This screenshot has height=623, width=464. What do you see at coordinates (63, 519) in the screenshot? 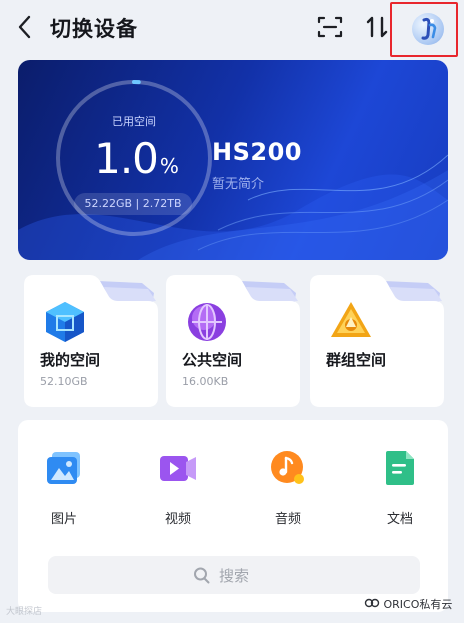
I see `media-label: 图片` at bounding box center [63, 519].